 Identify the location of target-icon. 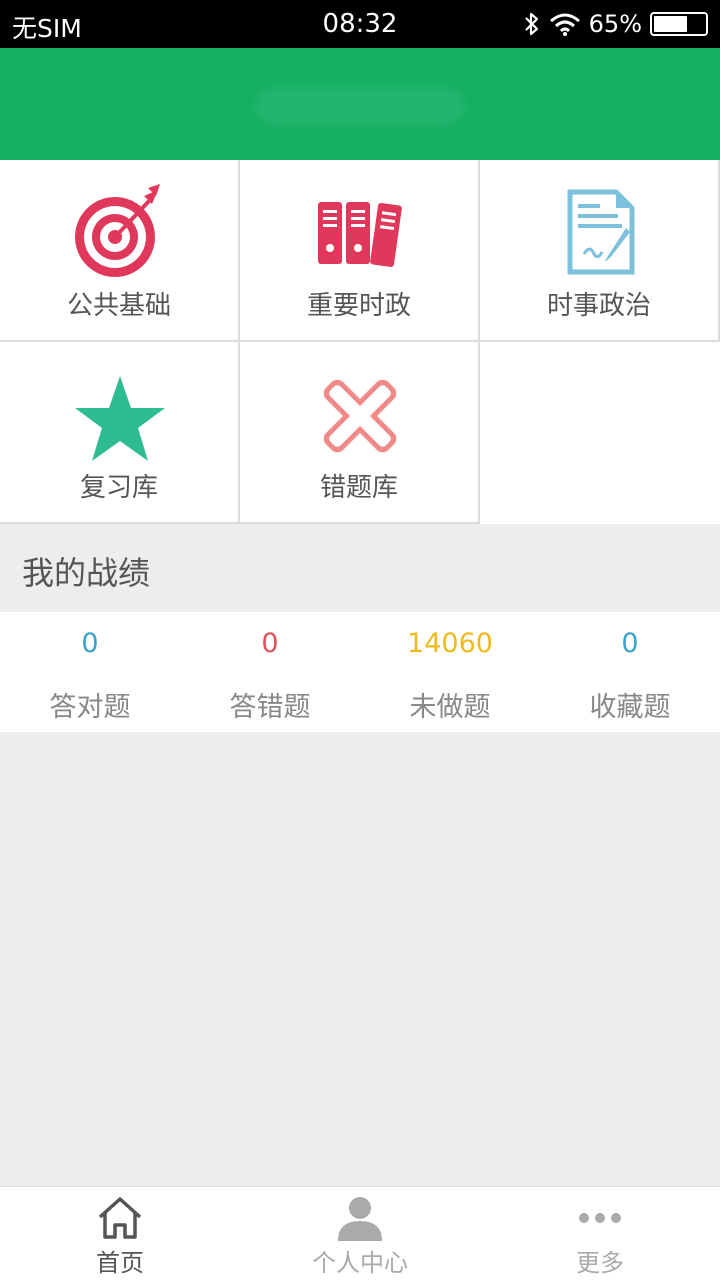
(117, 230).